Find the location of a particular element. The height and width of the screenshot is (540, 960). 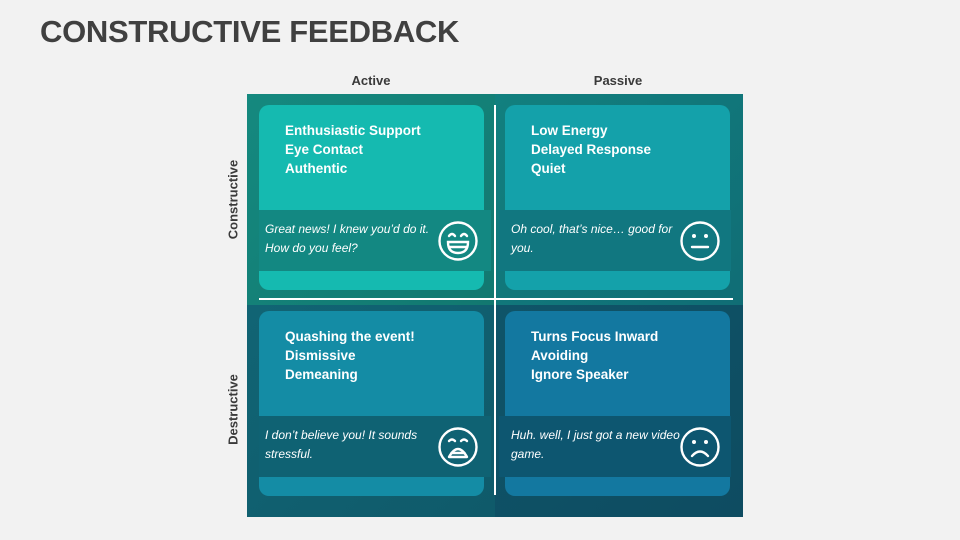

behavior-list: Quashing the event! Dismissive Demeaning is located at coordinates (350, 355).